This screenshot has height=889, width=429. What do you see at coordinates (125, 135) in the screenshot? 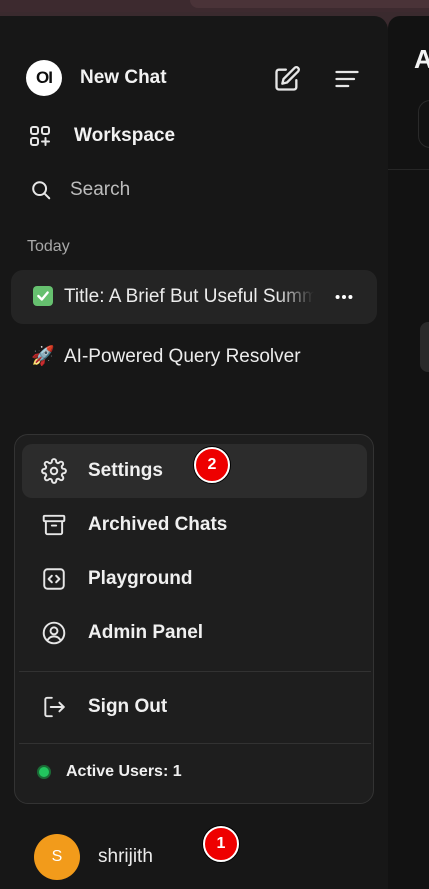
I see `workspace-label: Workspace` at bounding box center [125, 135].